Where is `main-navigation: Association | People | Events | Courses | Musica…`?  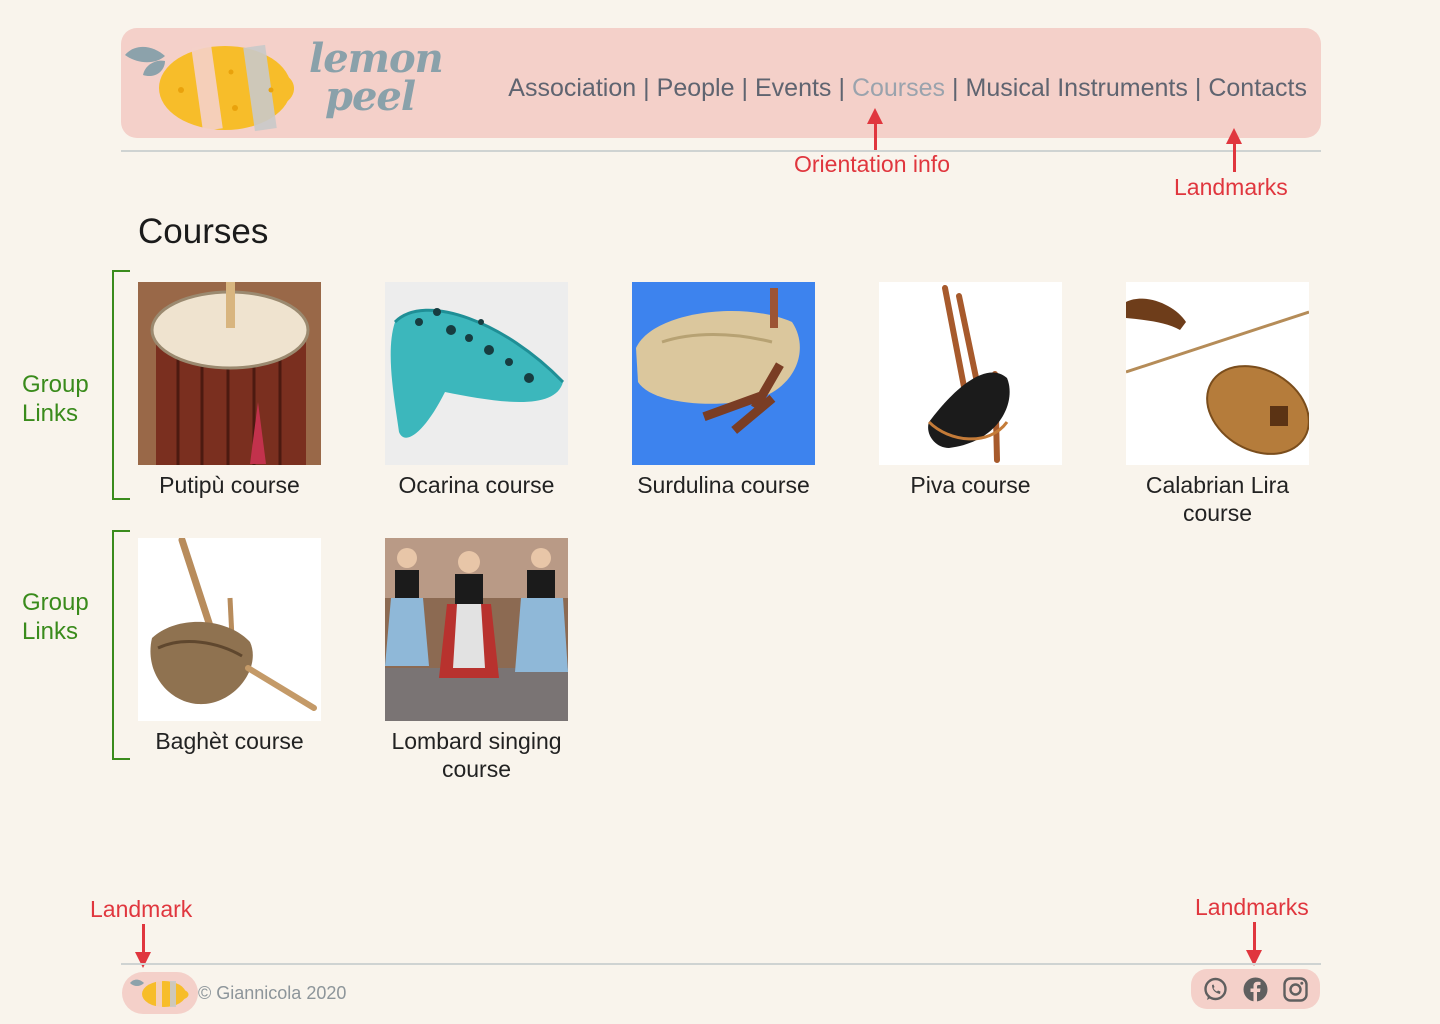
main-navigation: Association | People | Events | Courses | Musica… is located at coordinates (907, 88).